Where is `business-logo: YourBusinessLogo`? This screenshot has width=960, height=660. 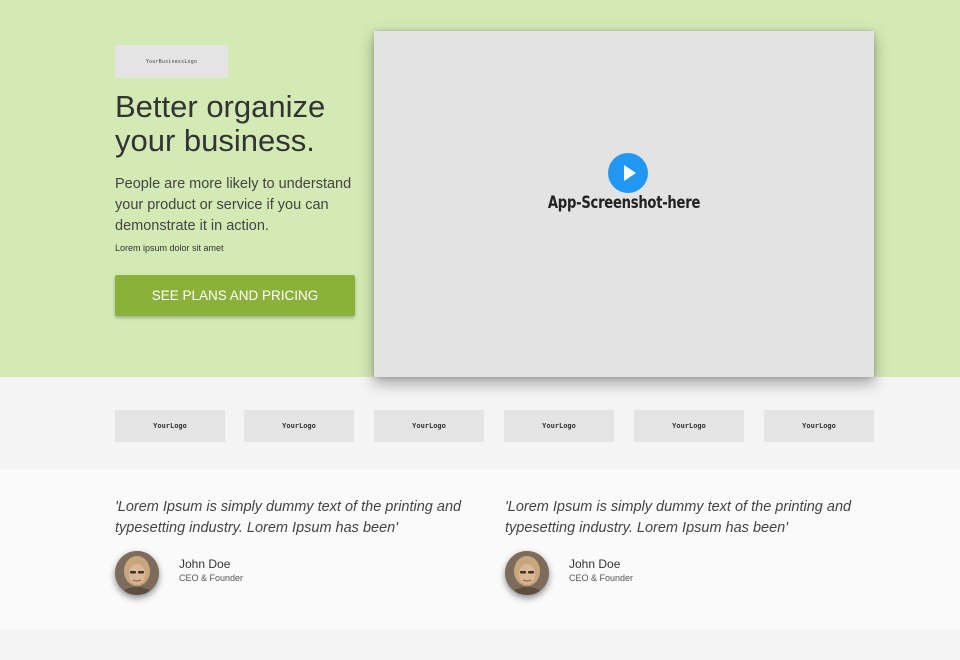
business-logo: YourBusinessLogo is located at coordinates (171, 61).